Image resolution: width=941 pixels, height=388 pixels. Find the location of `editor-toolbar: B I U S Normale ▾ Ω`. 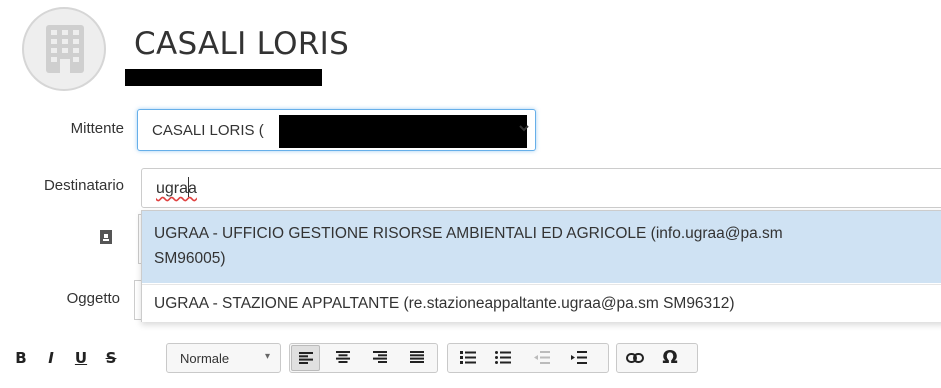

editor-toolbar: B I U S Normale ▾ Ω is located at coordinates (470, 361).